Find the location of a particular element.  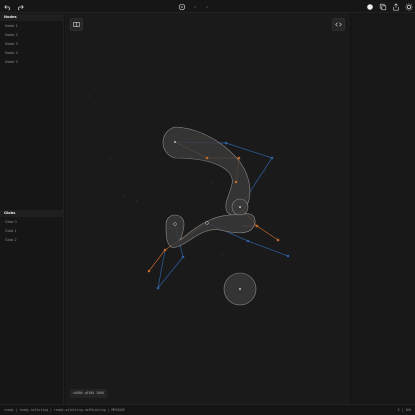

sidebar-item-glob-2: Glob 2 is located at coordinates (32, 240).